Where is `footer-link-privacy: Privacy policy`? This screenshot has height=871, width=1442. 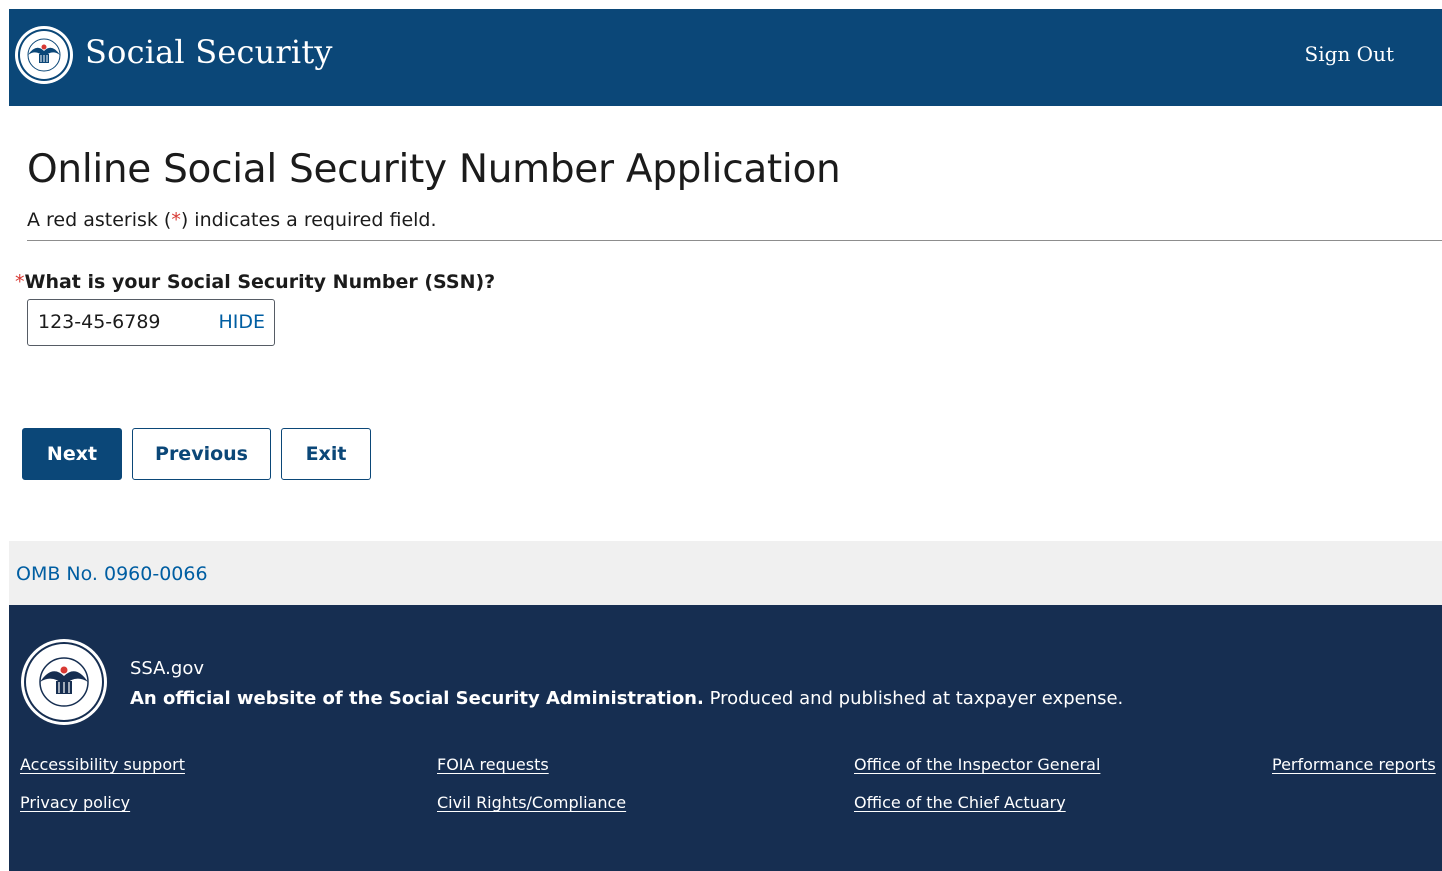 footer-link-privacy: Privacy policy is located at coordinates (75, 802).